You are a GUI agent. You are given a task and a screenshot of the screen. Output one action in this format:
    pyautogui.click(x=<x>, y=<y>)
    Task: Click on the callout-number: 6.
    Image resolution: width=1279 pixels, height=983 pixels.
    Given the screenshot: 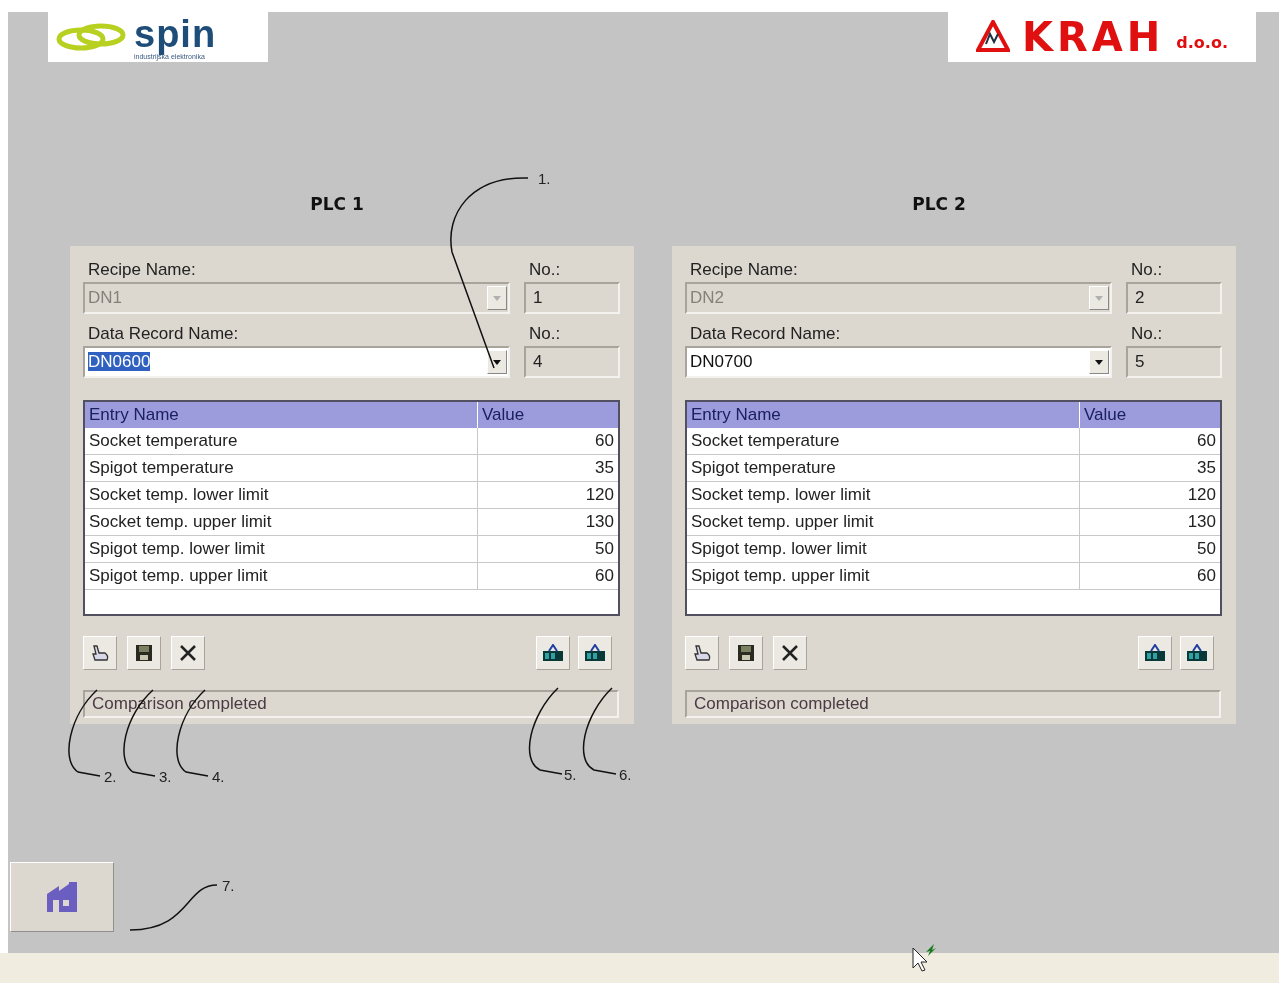 What is the action you would take?
    pyautogui.click(x=625, y=774)
    